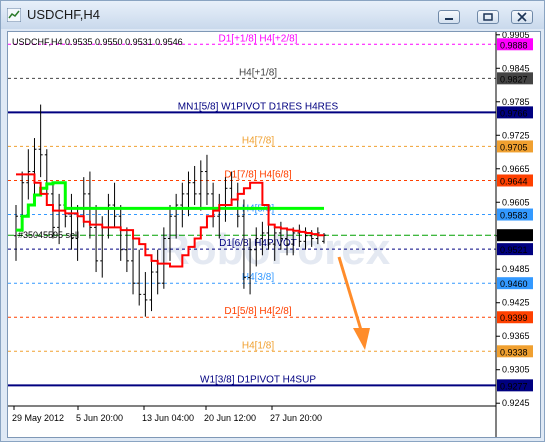  What do you see at coordinates (14, 15) in the screenshot?
I see `chart-app-icon` at bounding box center [14, 15].